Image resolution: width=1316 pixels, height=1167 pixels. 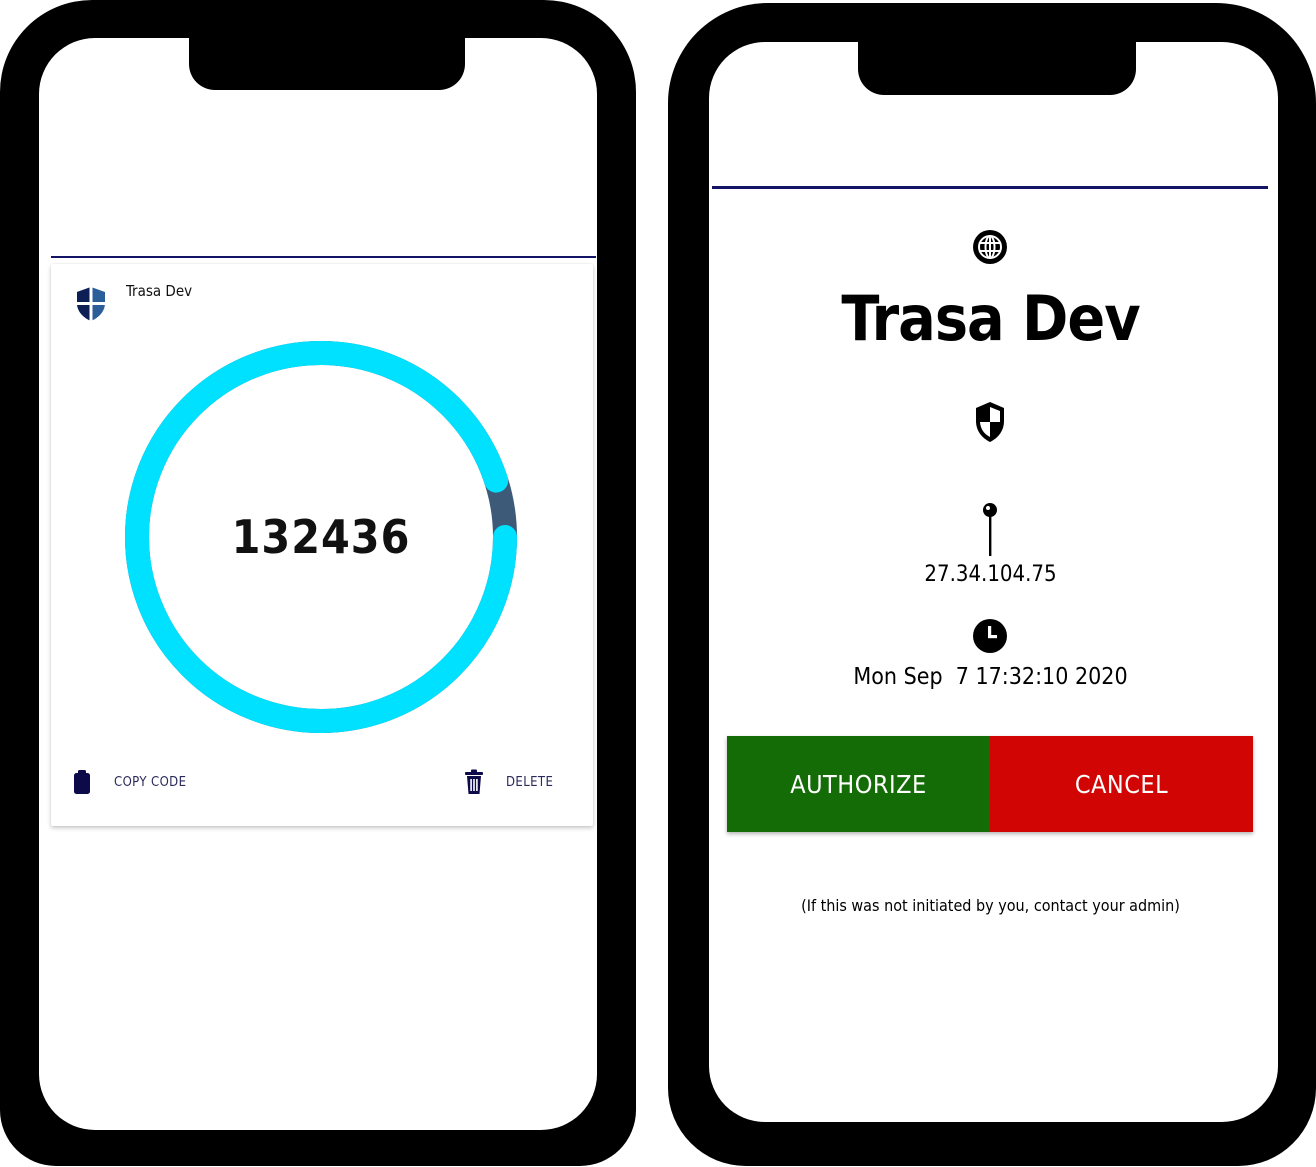 I want to click on cancel-button: CANCEL, so click(x=1121, y=784).